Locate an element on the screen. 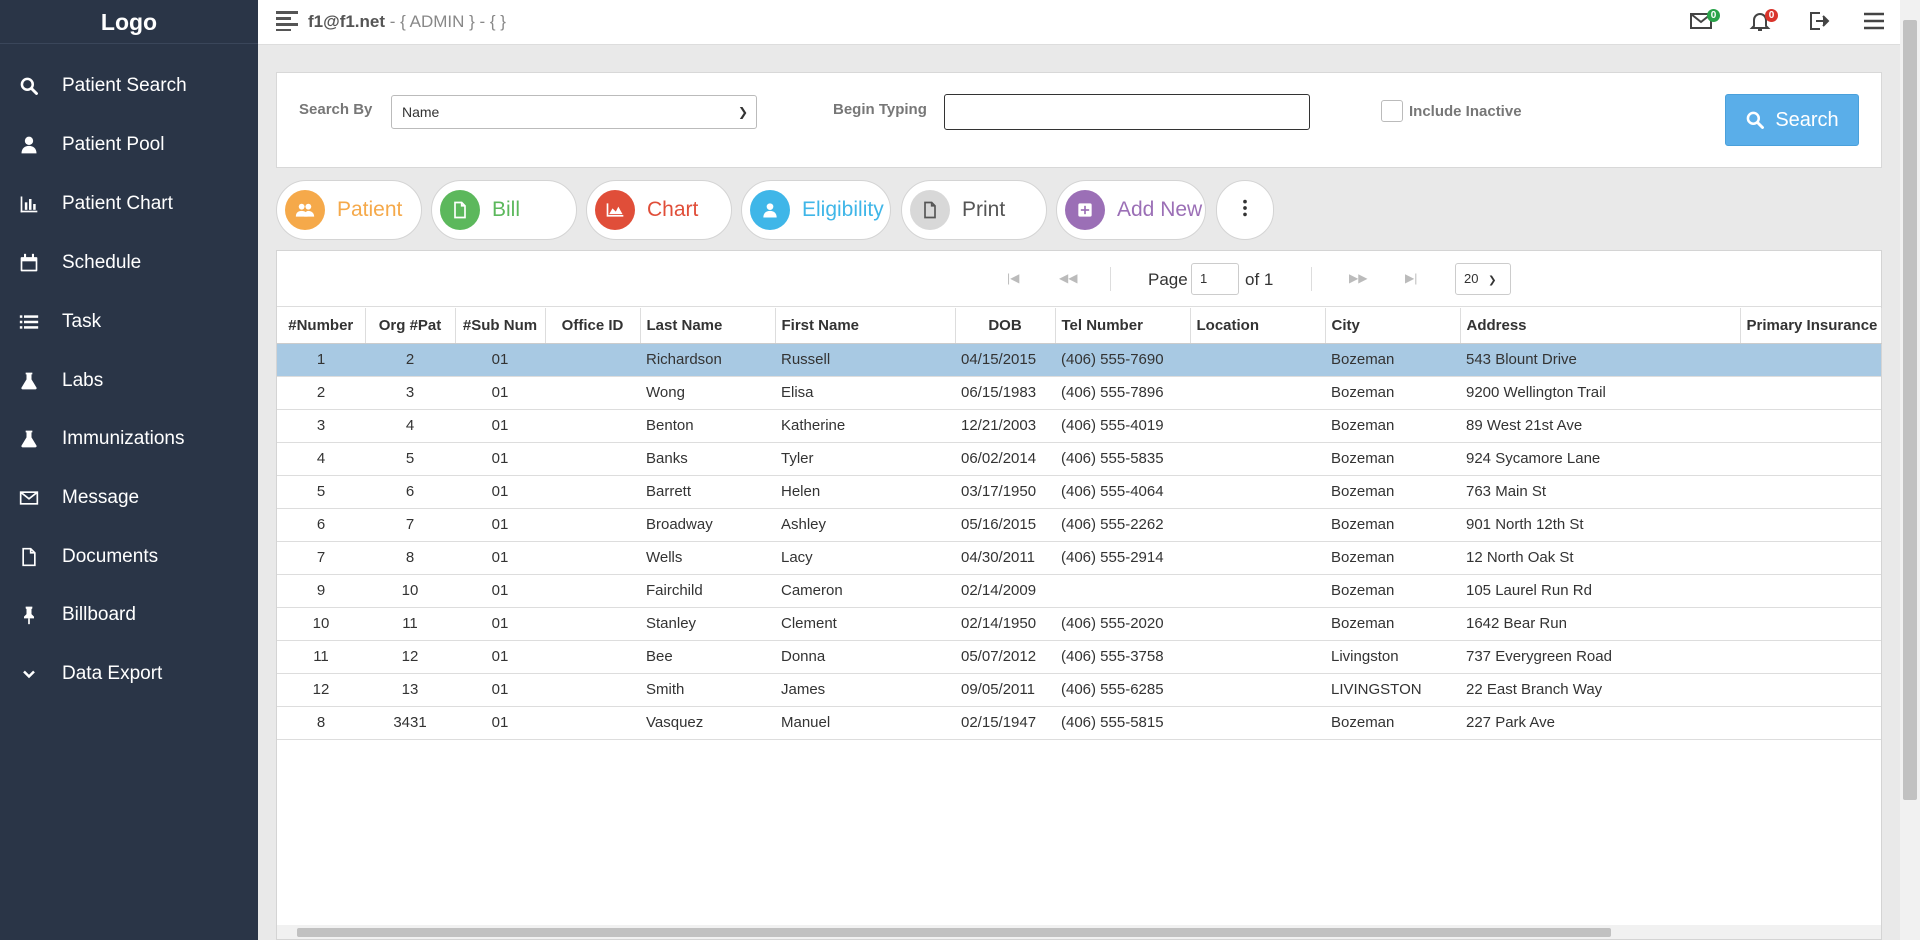 The width and height of the screenshot is (1920, 940). page-scrollbar is located at coordinates (1910, 470).